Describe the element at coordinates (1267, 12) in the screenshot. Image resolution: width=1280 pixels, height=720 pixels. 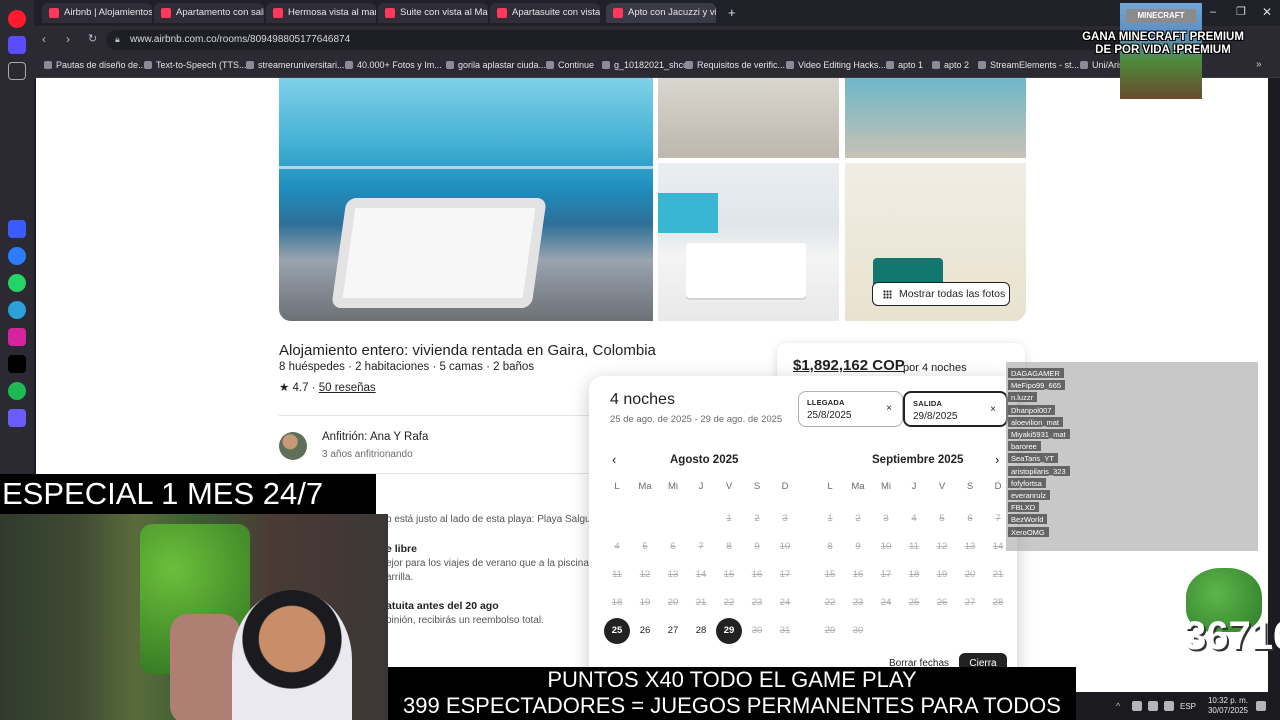
I see `close-window-icon: ✕` at that location.